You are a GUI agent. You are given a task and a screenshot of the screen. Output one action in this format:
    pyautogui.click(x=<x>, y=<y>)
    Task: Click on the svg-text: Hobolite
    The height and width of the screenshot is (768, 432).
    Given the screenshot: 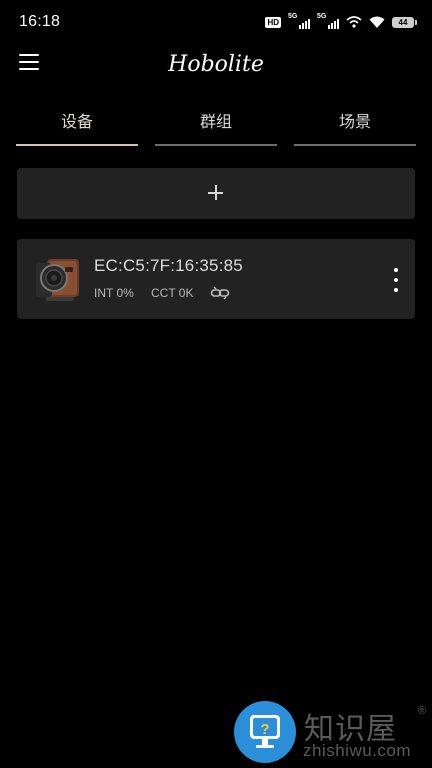 What is the action you would take?
    pyautogui.click(x=215, y=64)
    